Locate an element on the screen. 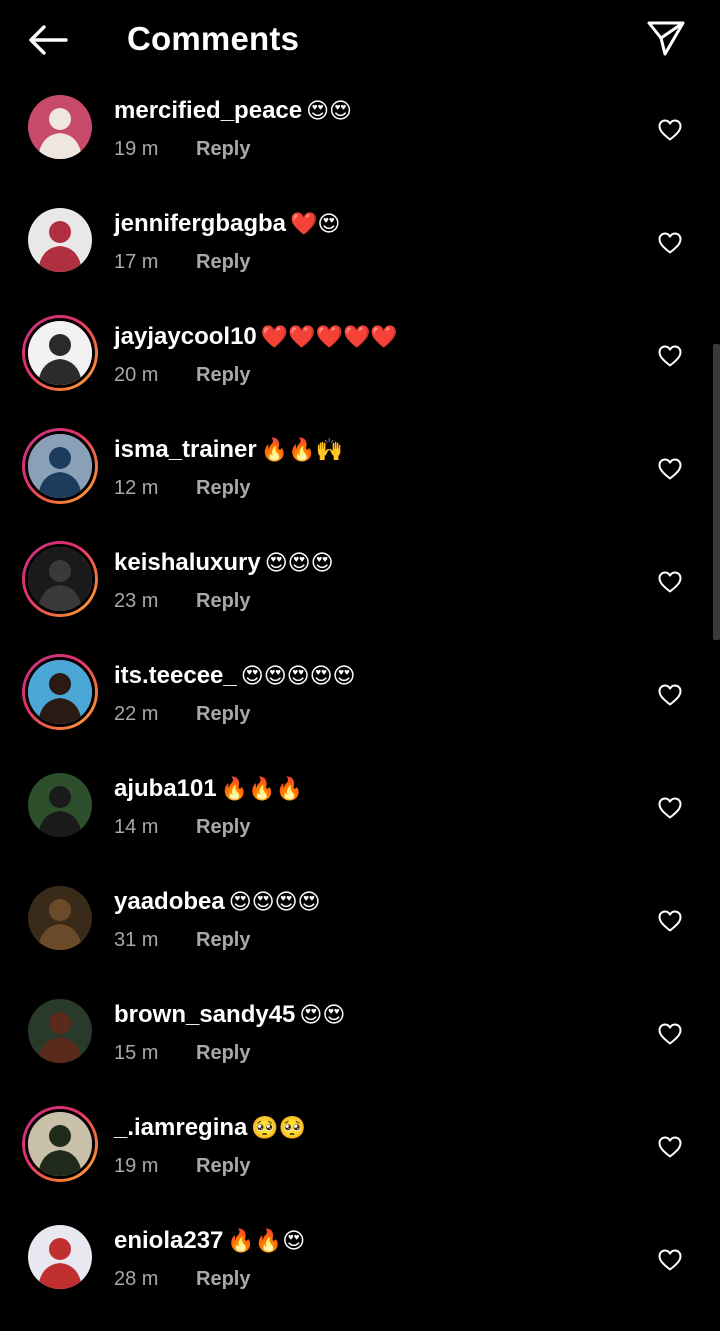 This screenshot has height=1331, width=720. comment-row: jennifergbagba ❤️😍 17 m Reply is located at coordinates (360, 257).